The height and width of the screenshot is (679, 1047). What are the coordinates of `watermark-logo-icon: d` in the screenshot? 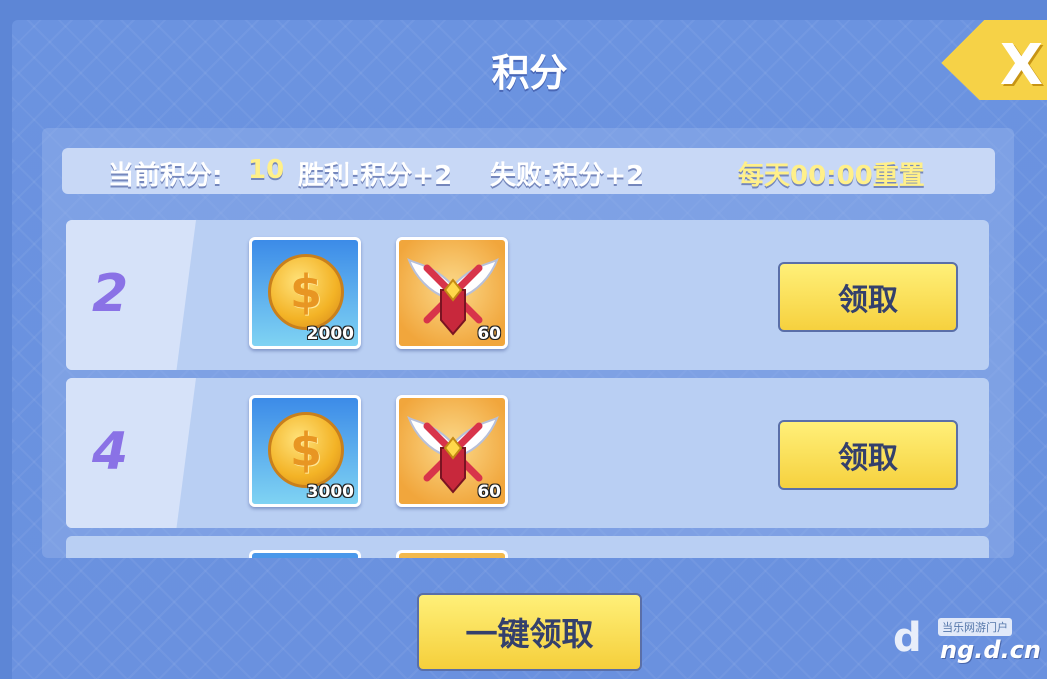 It's located at (907, 638).